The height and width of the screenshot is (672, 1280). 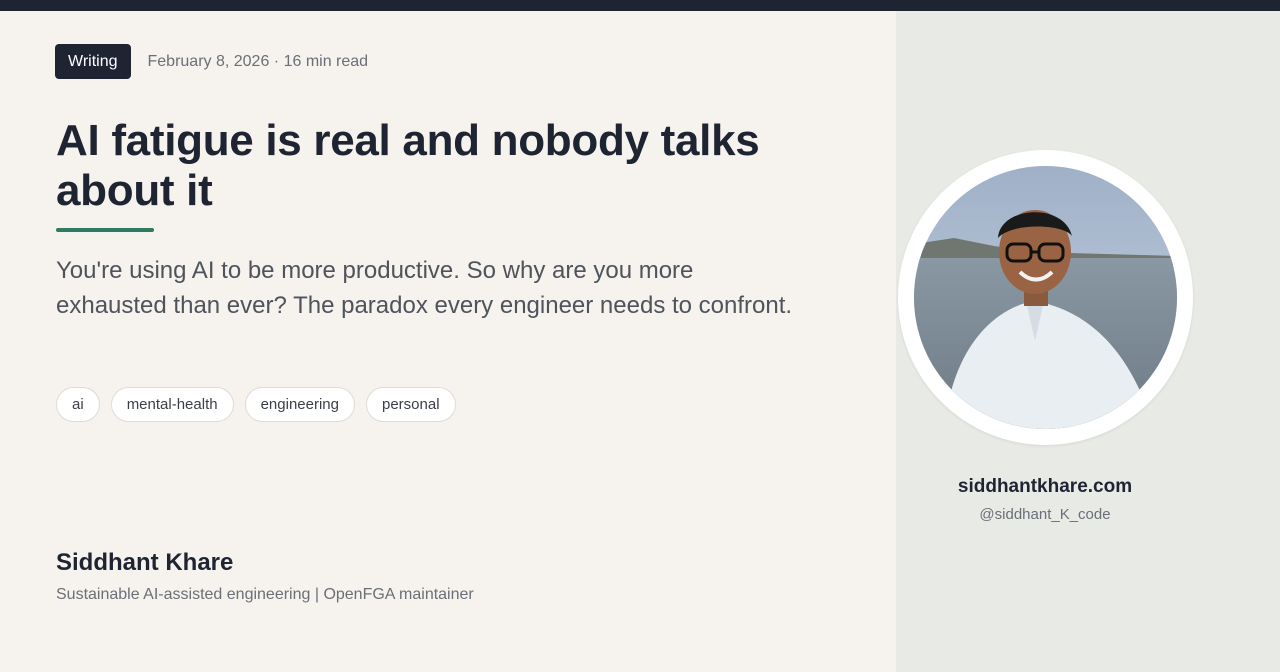 What do you see at coordinates (410, 404) in the screenshot?
I see `tag-personal: personal` at bounding box center [410, 404].